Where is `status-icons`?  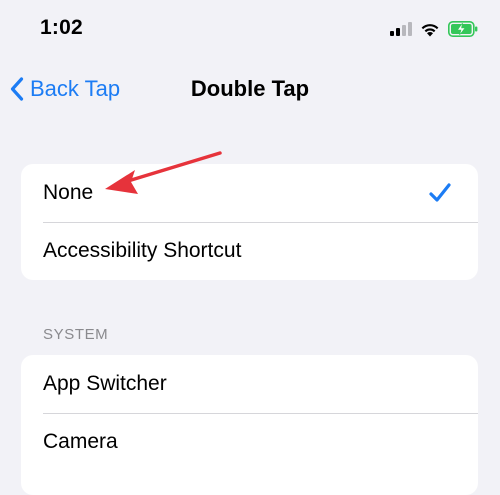 status-icons is located at coordinates (434, 29).